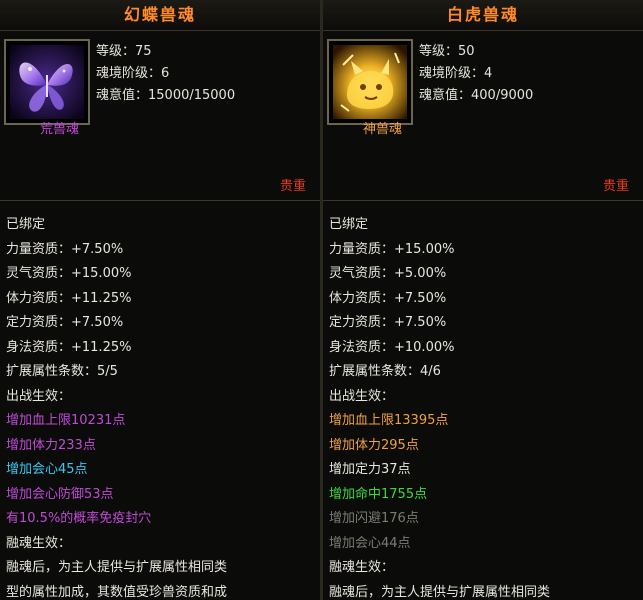 The width and height of the screenshot is (643, 600). What do you see at coordinates (60, 494) in the screenshot?
I see `battle-effect-line: 增加会心防御53点` at bounding box center [60, 494].